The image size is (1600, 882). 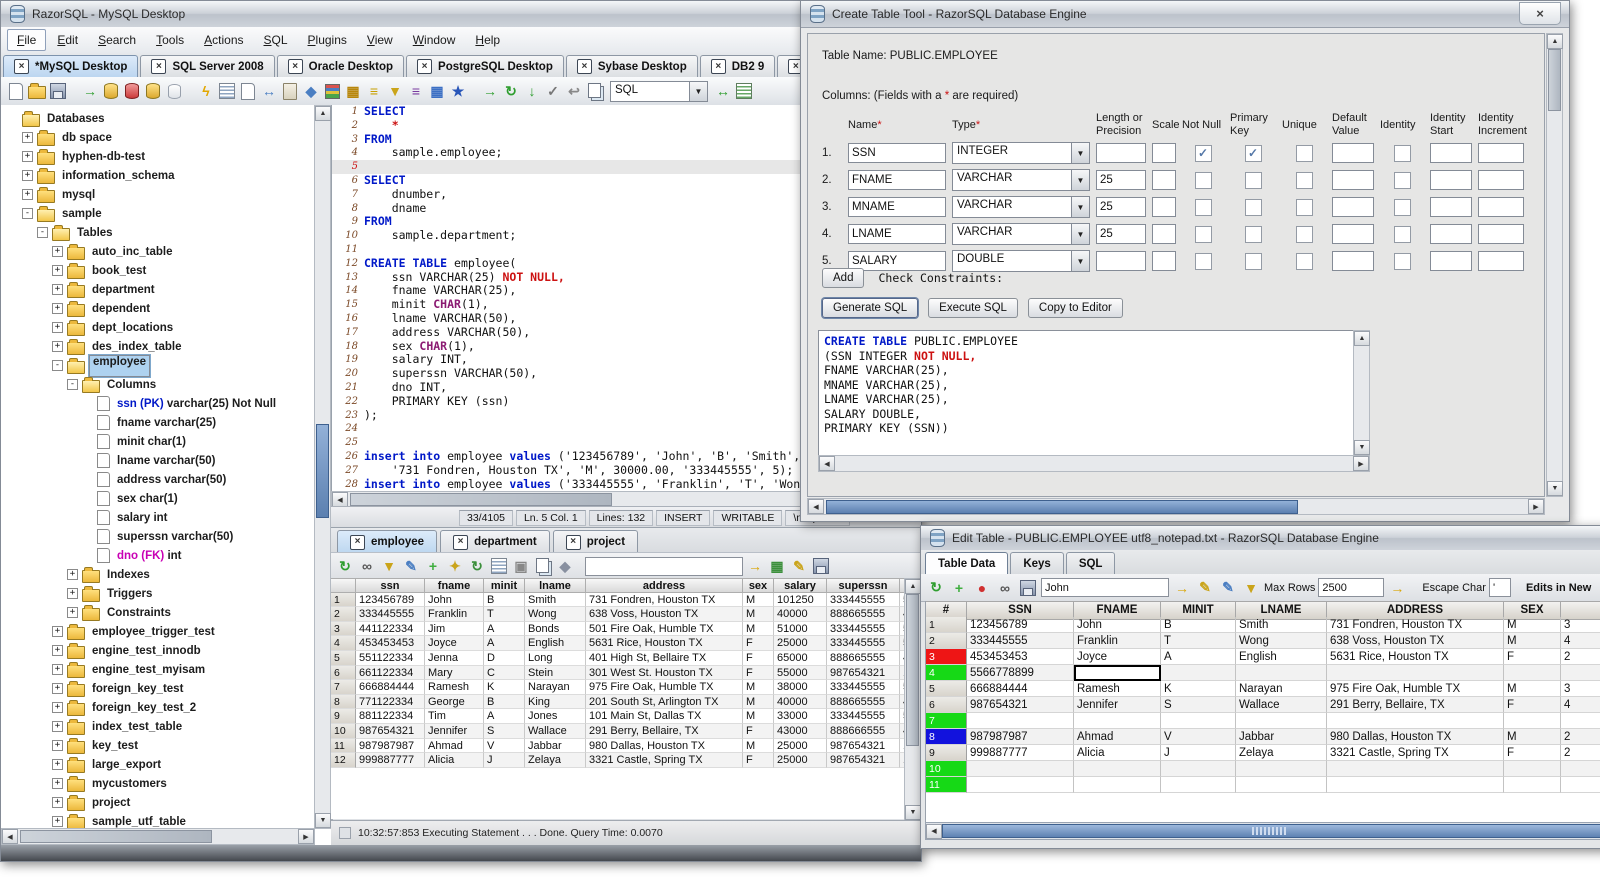 What do you see at coordinates (1281, 737) in the screenshot?
I see `cell: Jabbar` at bounding box center [1281, 737].